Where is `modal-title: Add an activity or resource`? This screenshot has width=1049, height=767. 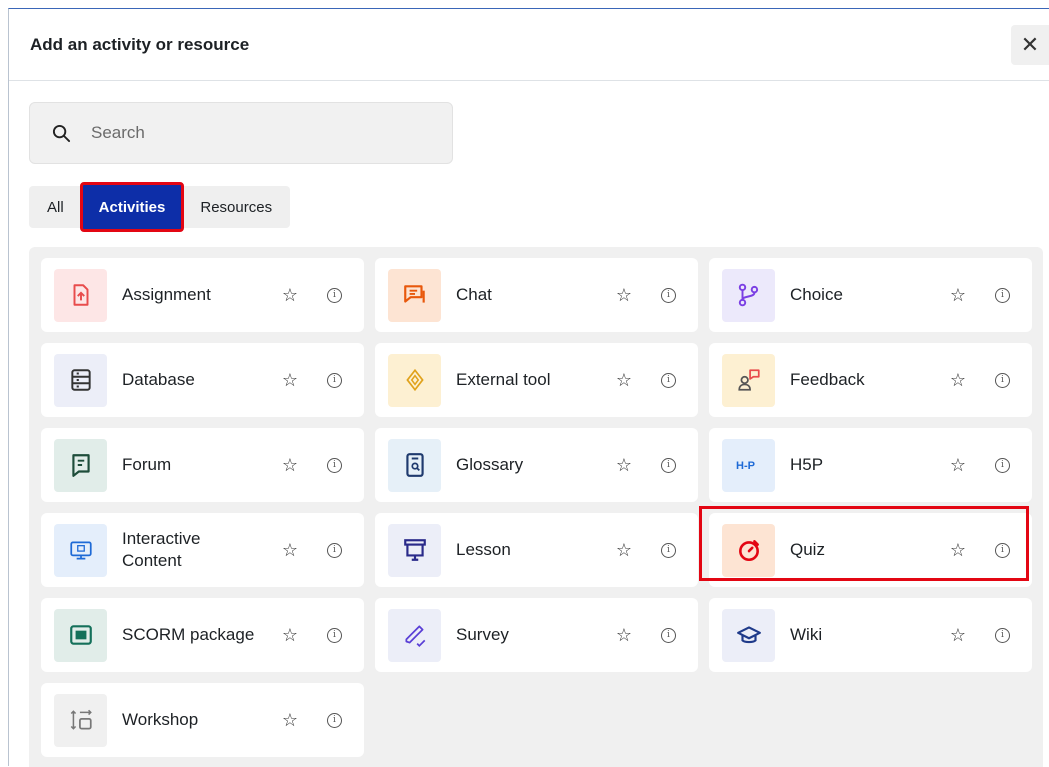 modal-title: Add an activity or resource is located at coordinates (140, 44).